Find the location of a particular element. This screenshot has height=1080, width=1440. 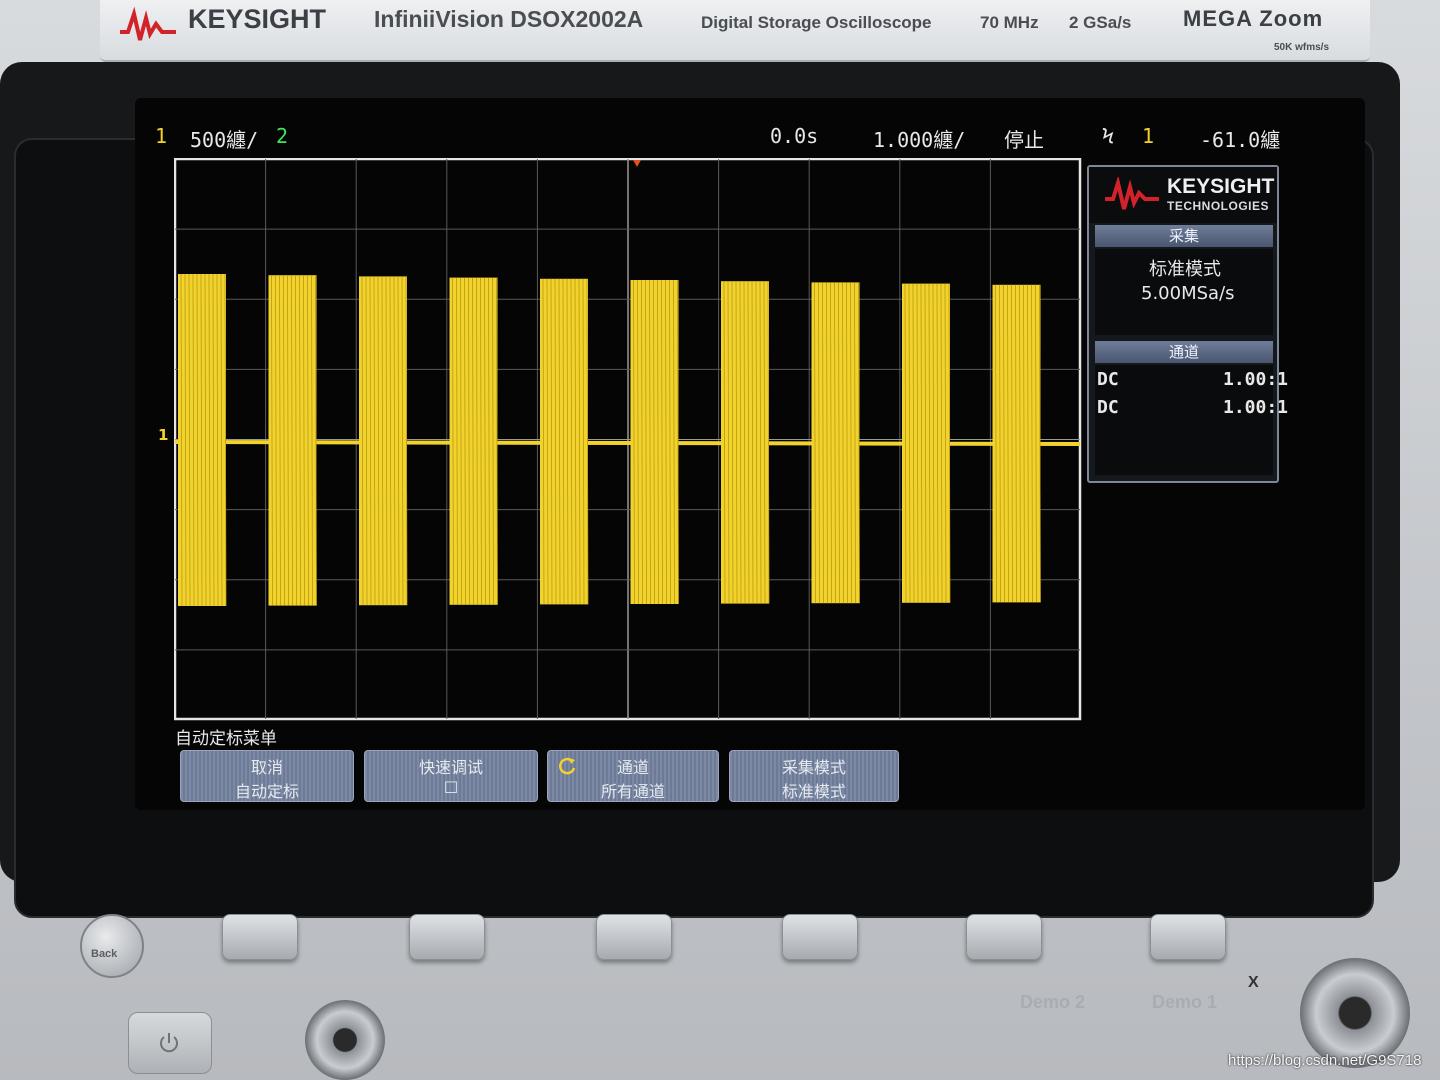

power-icon is located at coordinates (169, 1043).